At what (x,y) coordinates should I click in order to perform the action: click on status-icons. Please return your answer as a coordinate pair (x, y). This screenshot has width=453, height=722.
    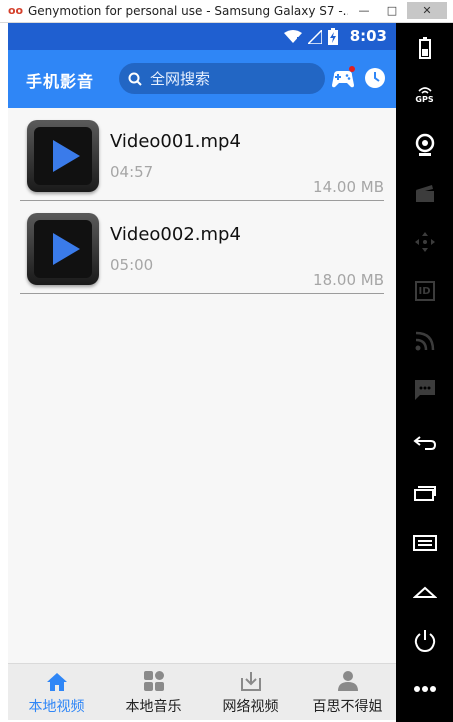
    Looking at the image, I should click on (311, 36).